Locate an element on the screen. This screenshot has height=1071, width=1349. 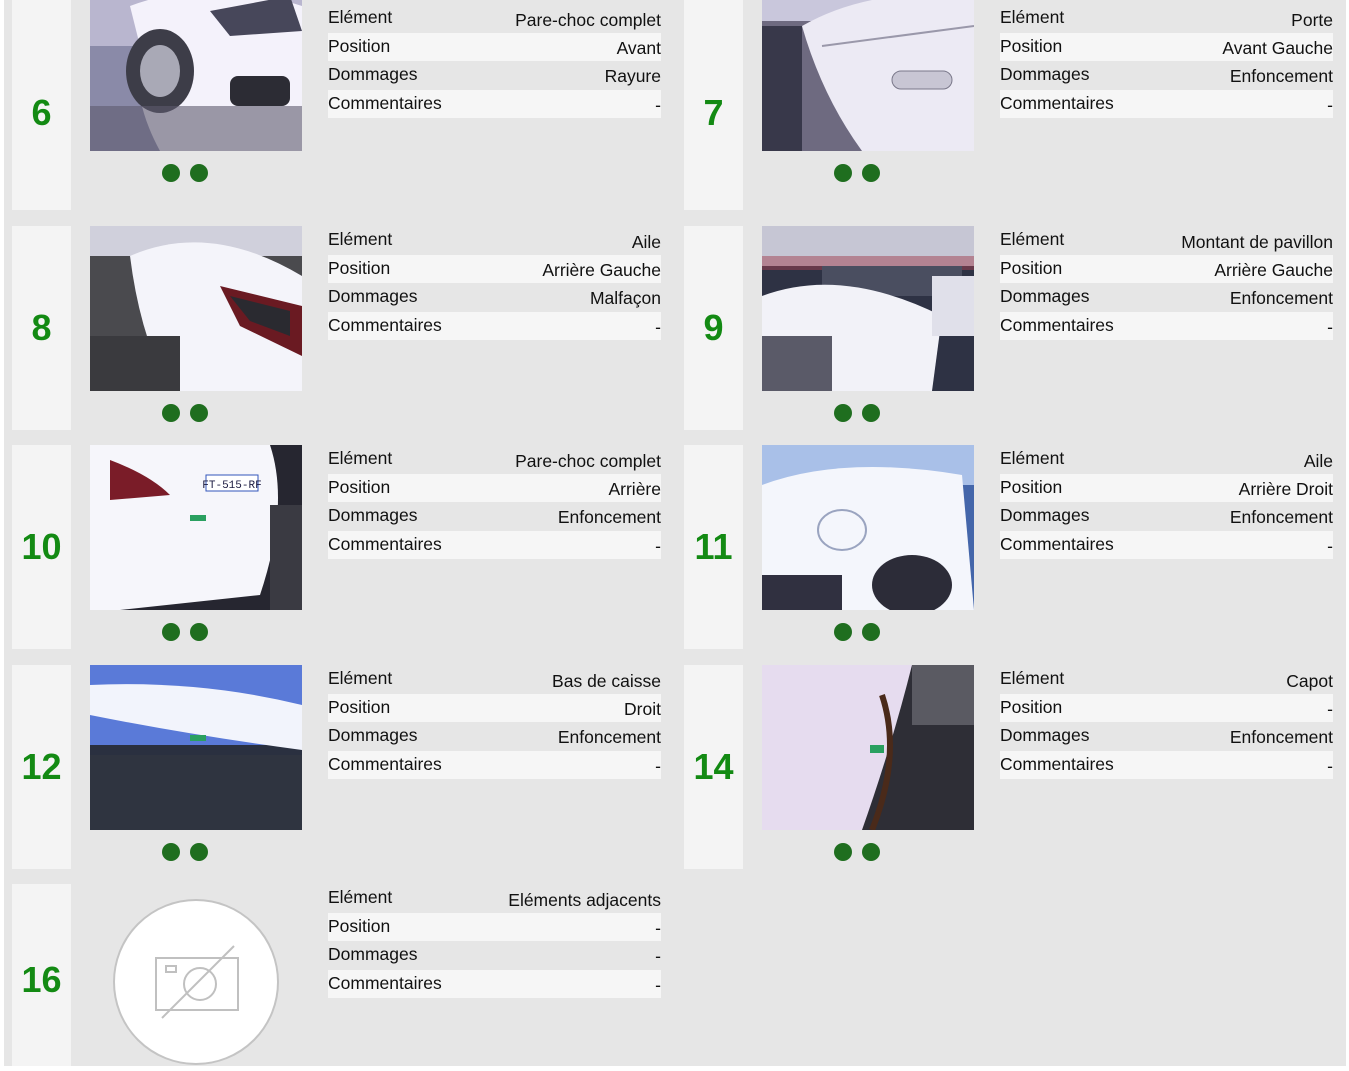
detail-row-element: Elément Montant de pavillon is located at coordinates (1166, 240).